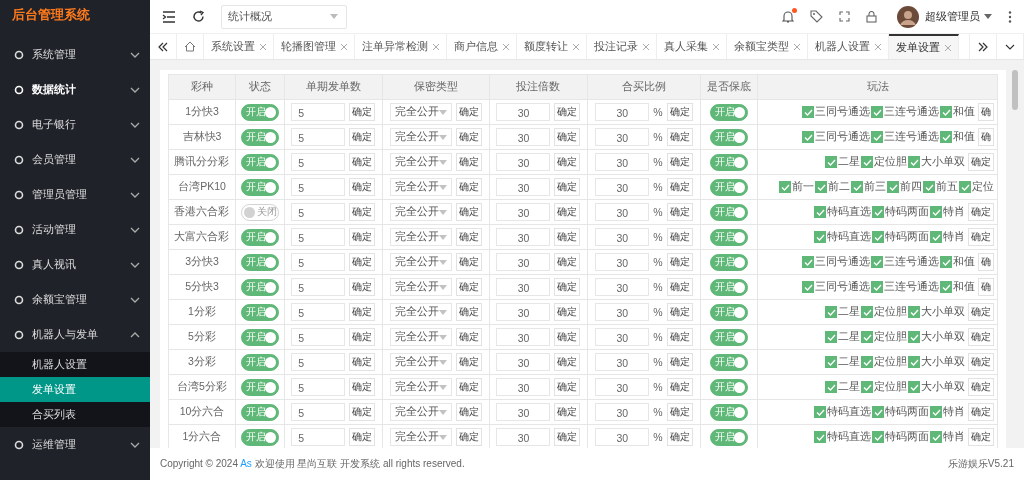 The width and height of the screenshot is (1024, 480). What do you see at coordinates (552, 46) in the screenshot?
I see `tab: 额度转让` at bounding box center [552, 46].